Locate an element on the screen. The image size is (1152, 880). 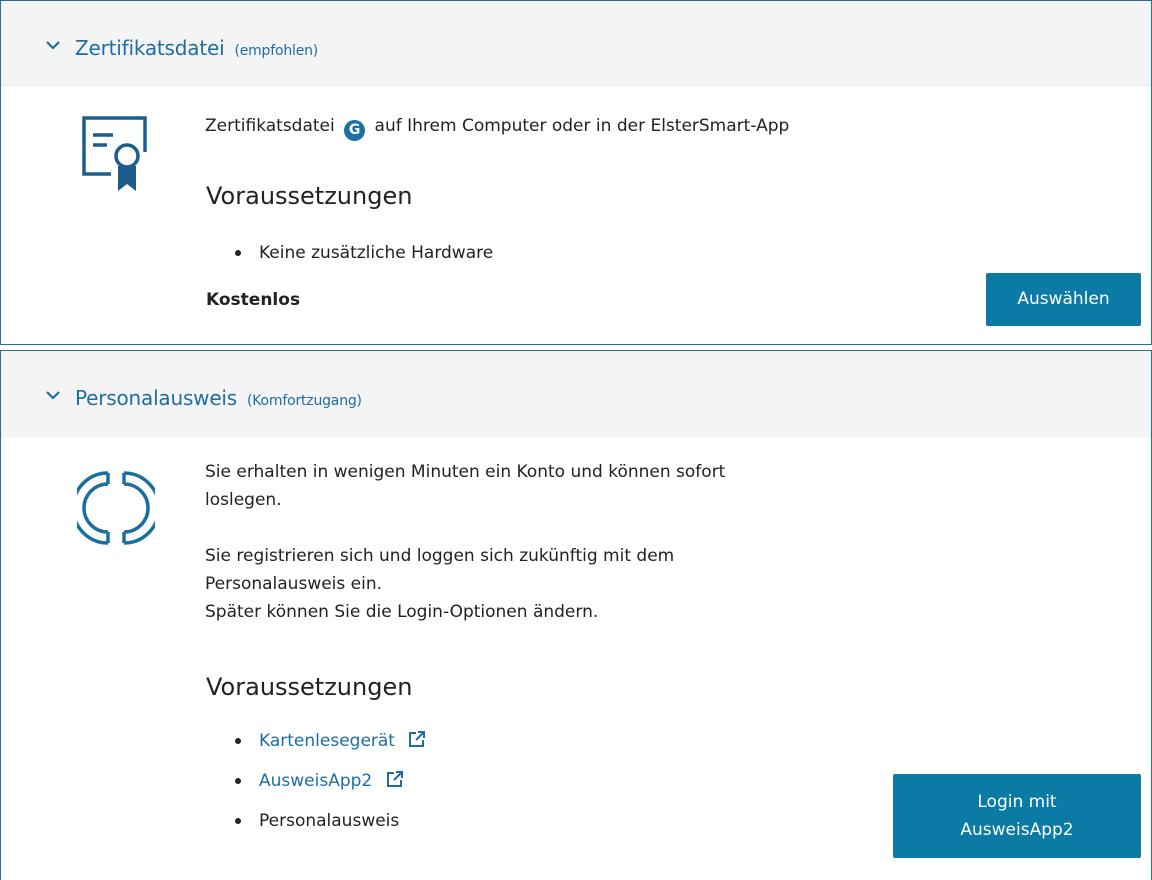
login-button-label: Login mit AusweisApp2 is located at coordinates (1016, 816).